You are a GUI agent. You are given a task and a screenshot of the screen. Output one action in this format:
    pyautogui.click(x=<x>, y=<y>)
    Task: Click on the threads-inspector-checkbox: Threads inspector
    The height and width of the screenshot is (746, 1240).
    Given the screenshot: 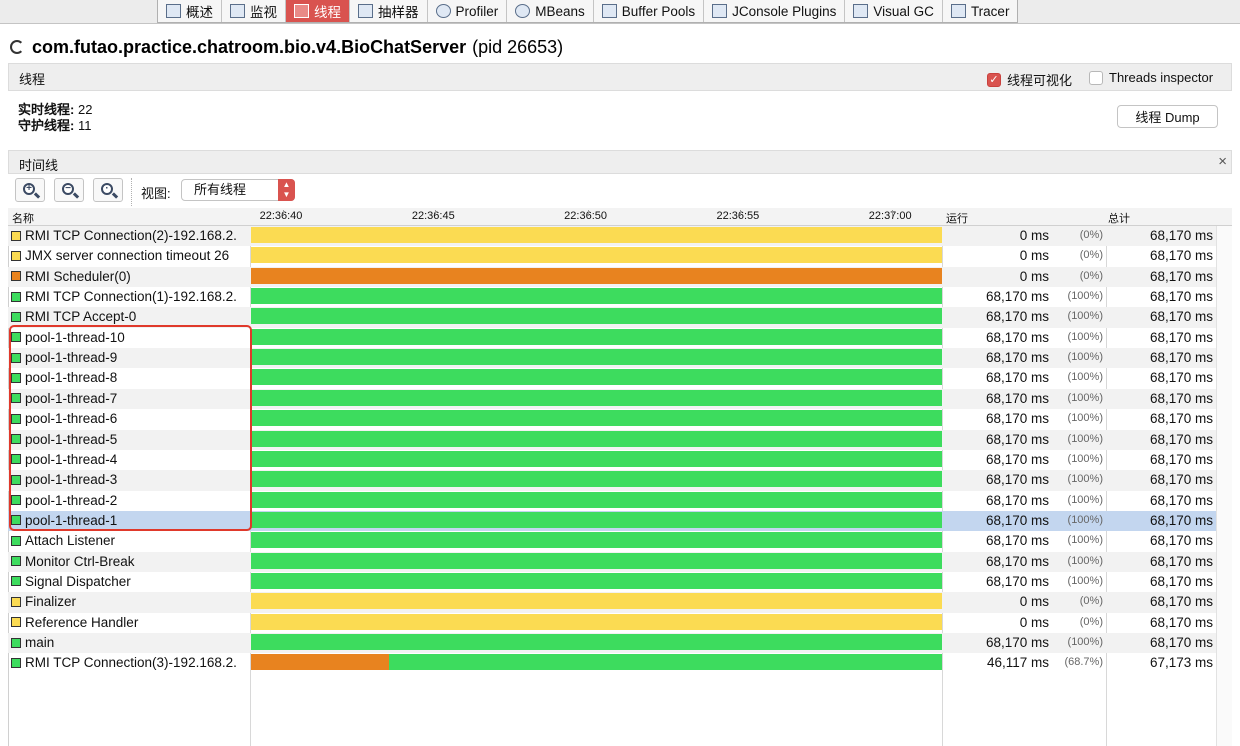 What is the action you would take?
    pyautogui.click(x=1151, y=77)
    